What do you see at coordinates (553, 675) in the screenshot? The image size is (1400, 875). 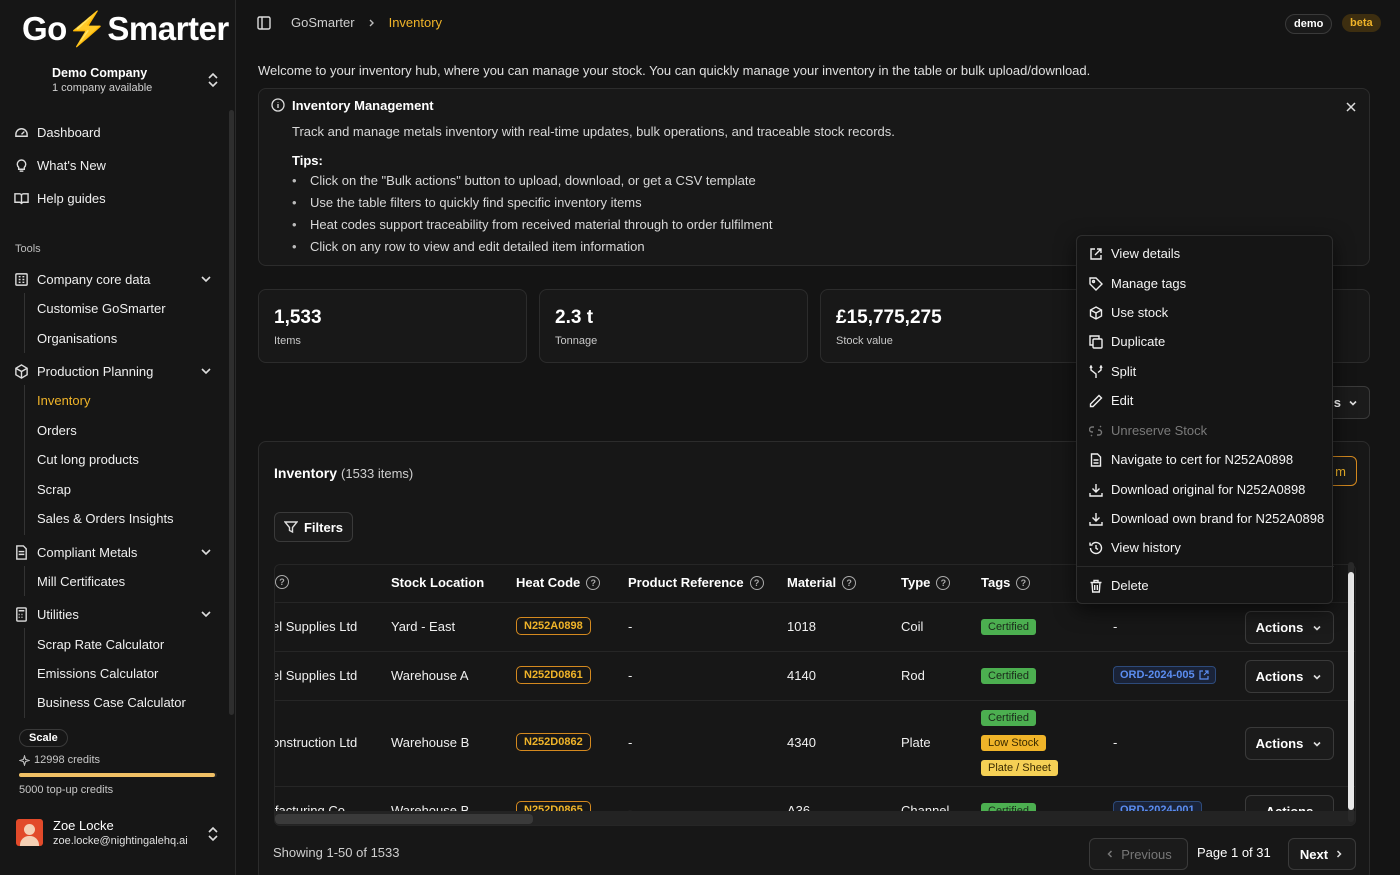 I see `heat-code-badge: N252D0861` at bounding box center [553, 675].